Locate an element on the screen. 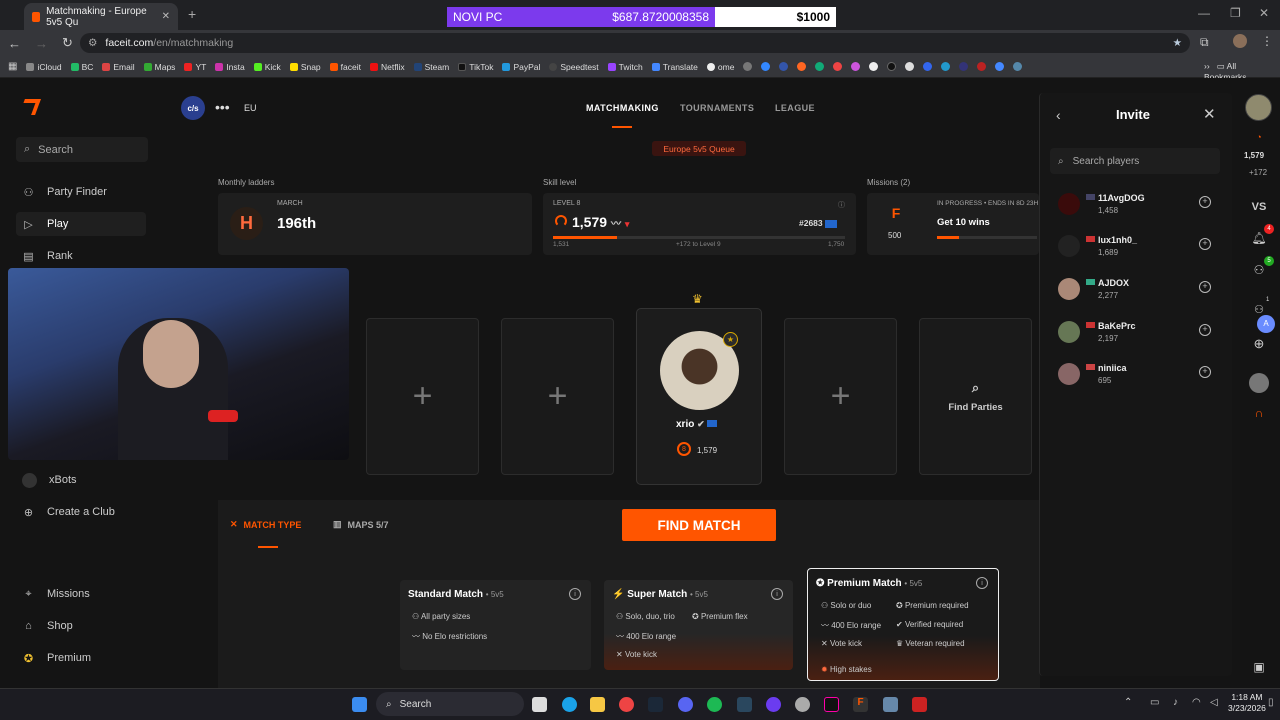 The height and width of the screenshot is (720, 1280). info-icon: ⓘ is located at coordinates (841, 205).